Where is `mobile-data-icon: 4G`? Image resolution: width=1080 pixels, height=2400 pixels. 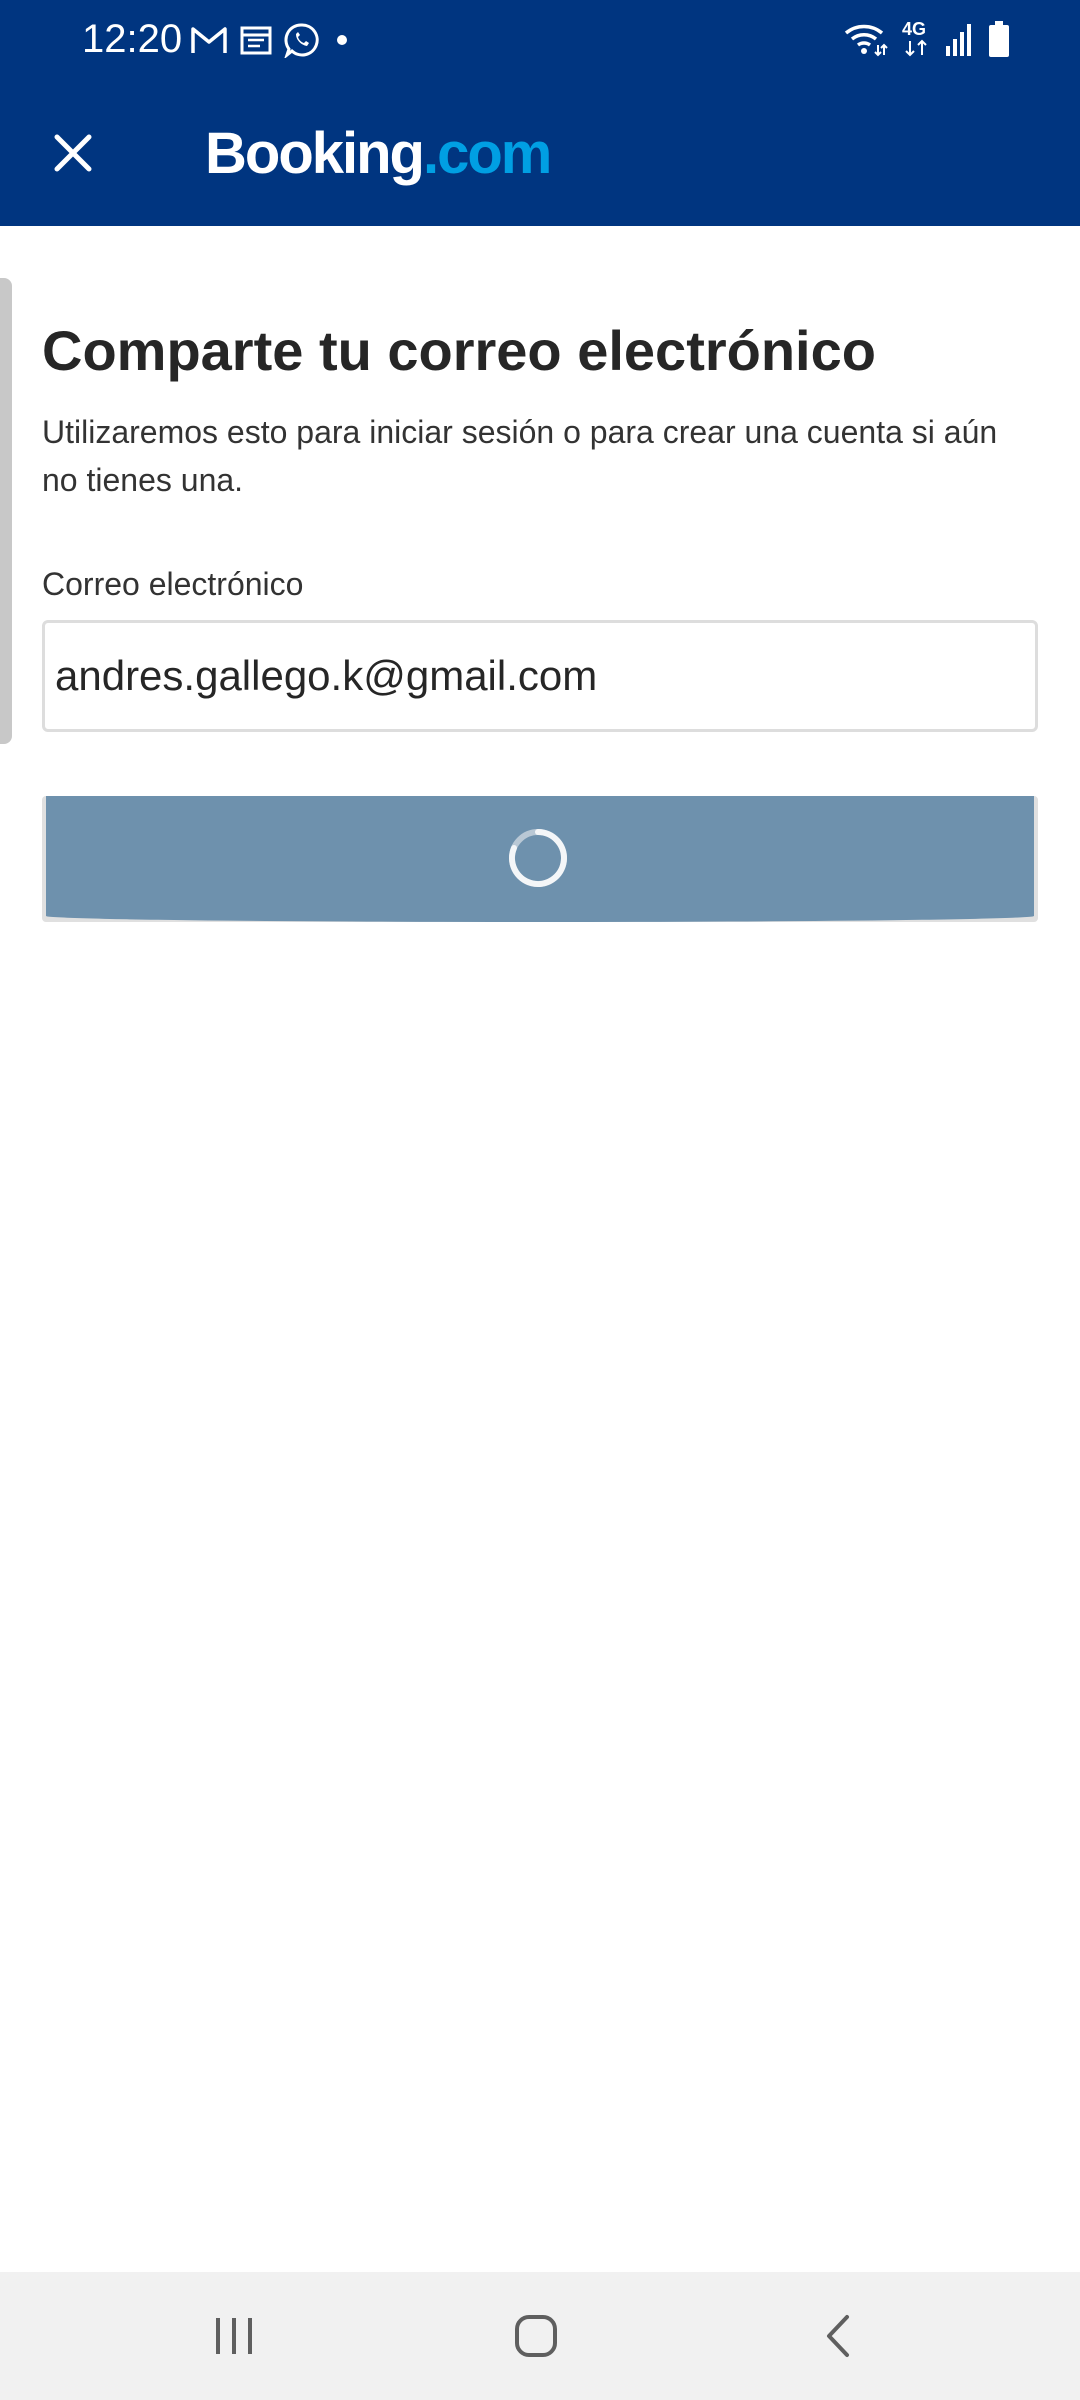
mobile-data-icon: 4G is located at coordinates (916, 39).